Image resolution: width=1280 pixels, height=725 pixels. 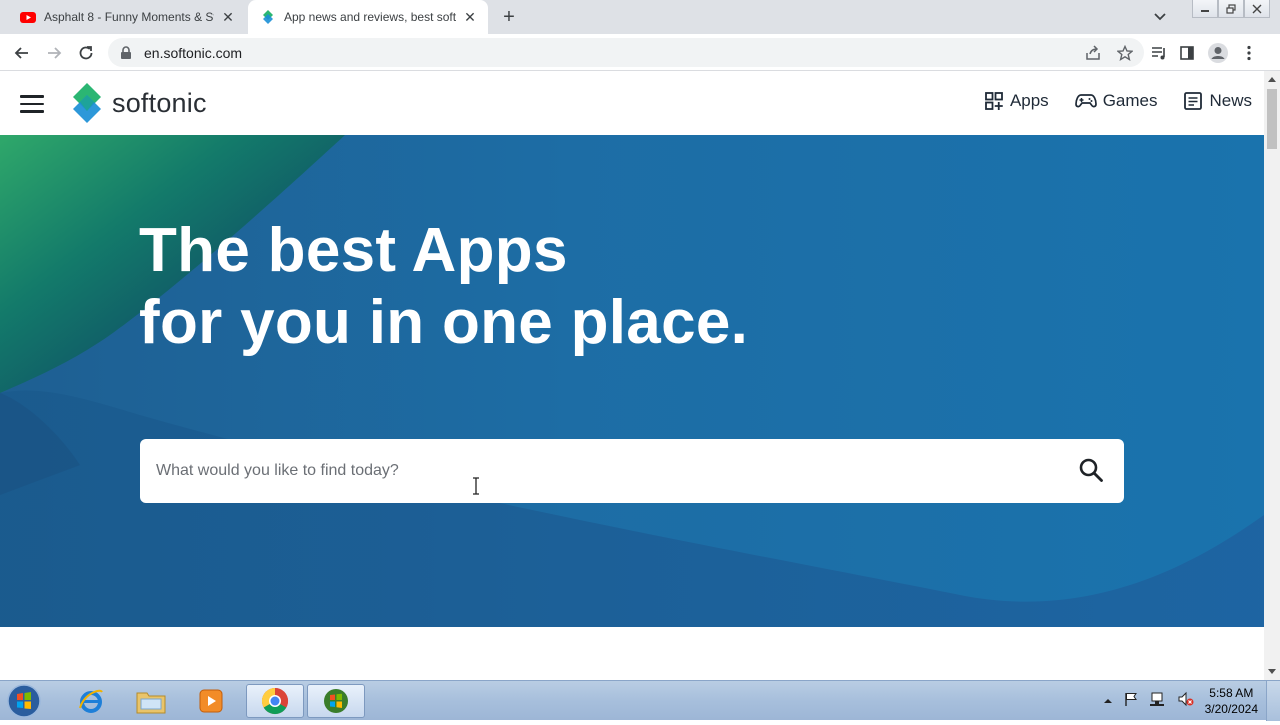 What do you see at coordinates (1272, 375) in the screenshot?
I see `page-scrollbar` at bounding box center [1272, 375].